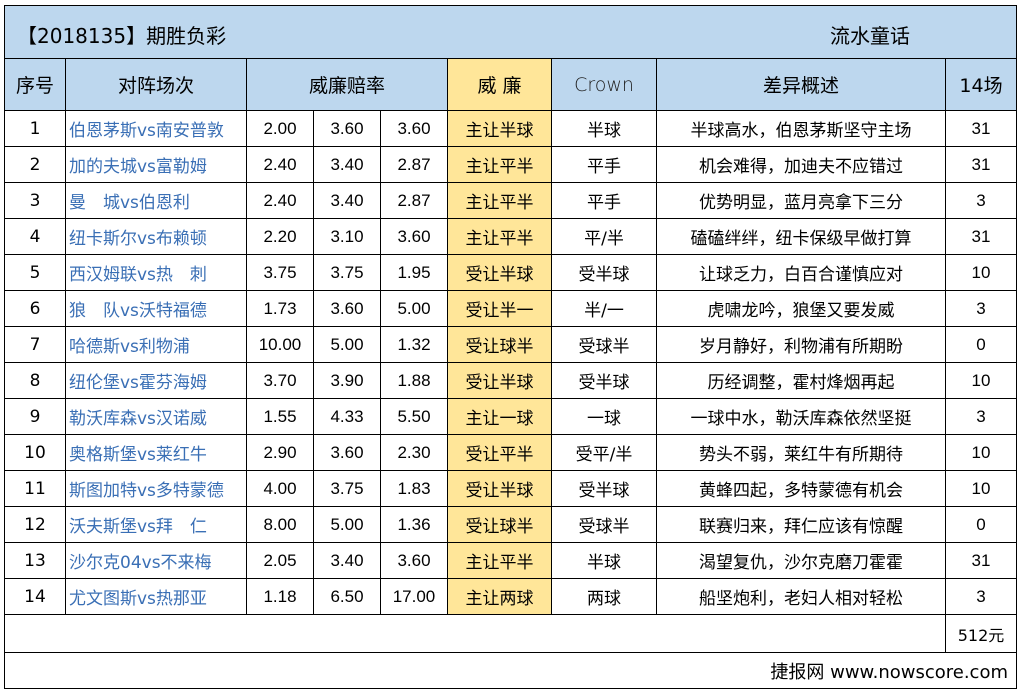 Image resolution: width=1019 pixels, height=690 pixels. What do you see at coordinates (604, 452) in the screenshot?
I see `crown-handicap: 受平/半` at bounding box center [604, 452].